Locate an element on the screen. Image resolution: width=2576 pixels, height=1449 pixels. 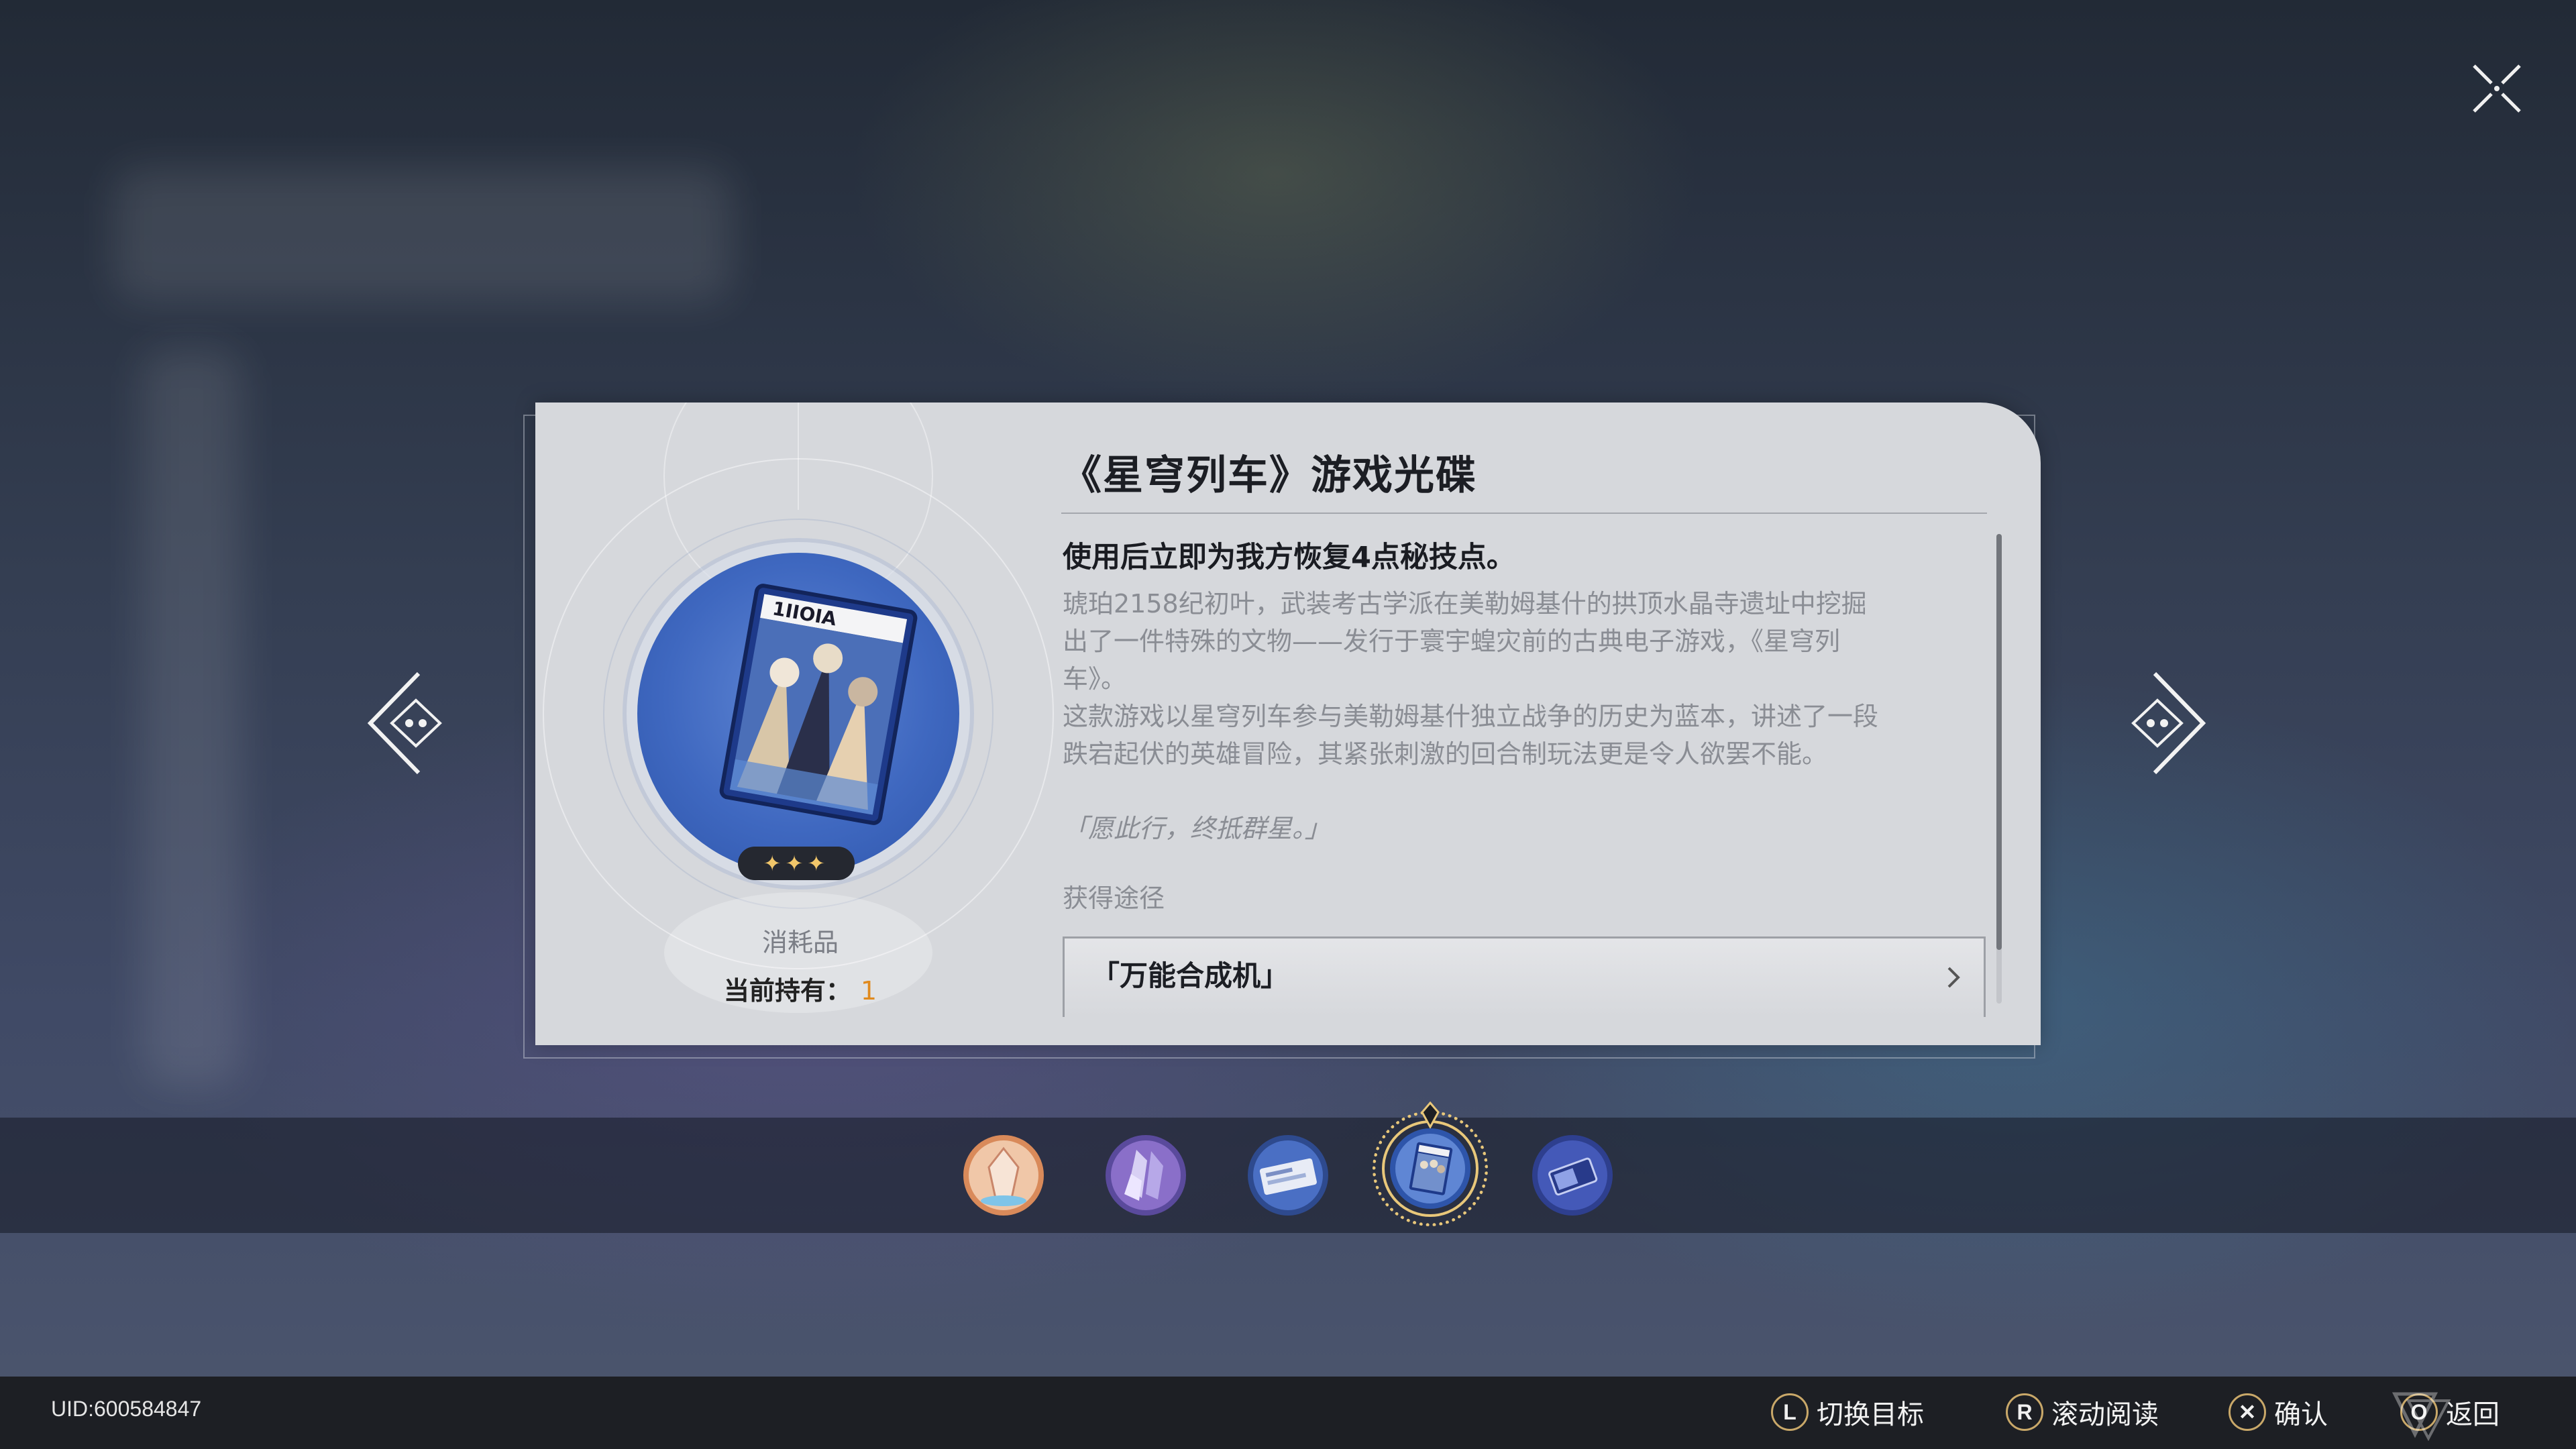
game-disc-icon is located at coordinates (1430, 1168).